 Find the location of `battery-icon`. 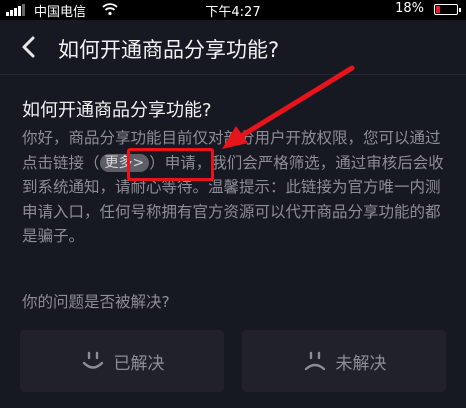

battery-icon is located at coordinates (447, 9).